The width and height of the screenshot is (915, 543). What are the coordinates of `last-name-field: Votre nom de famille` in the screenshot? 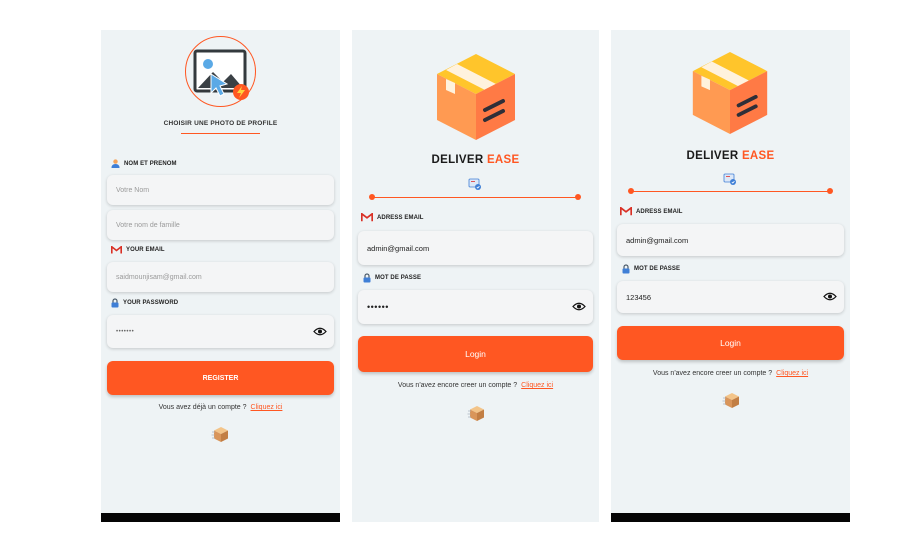 It's located at (220, 225).